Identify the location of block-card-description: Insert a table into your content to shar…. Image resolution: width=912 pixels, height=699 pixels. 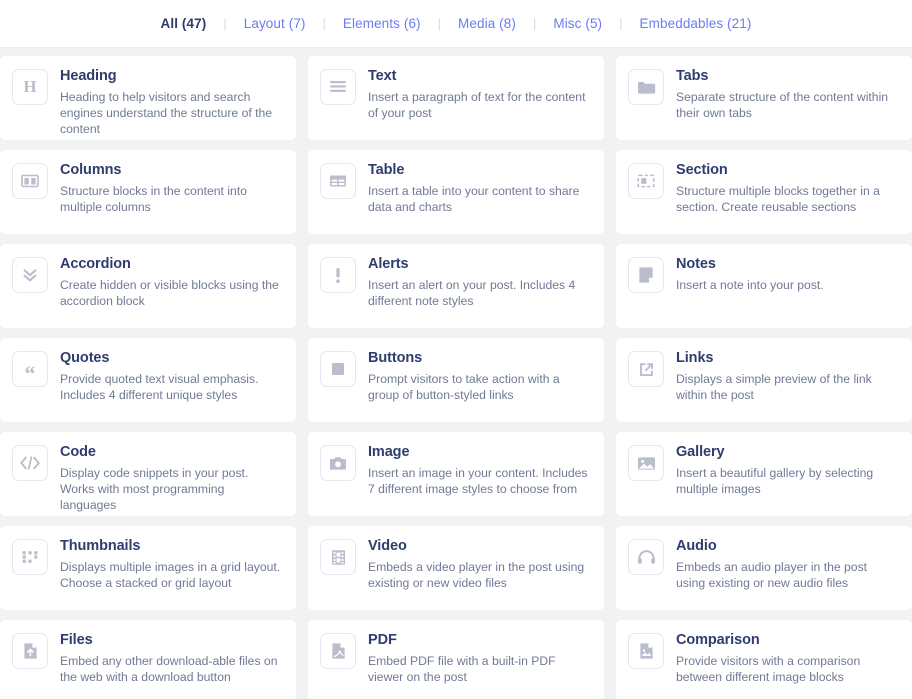
(474, 199).